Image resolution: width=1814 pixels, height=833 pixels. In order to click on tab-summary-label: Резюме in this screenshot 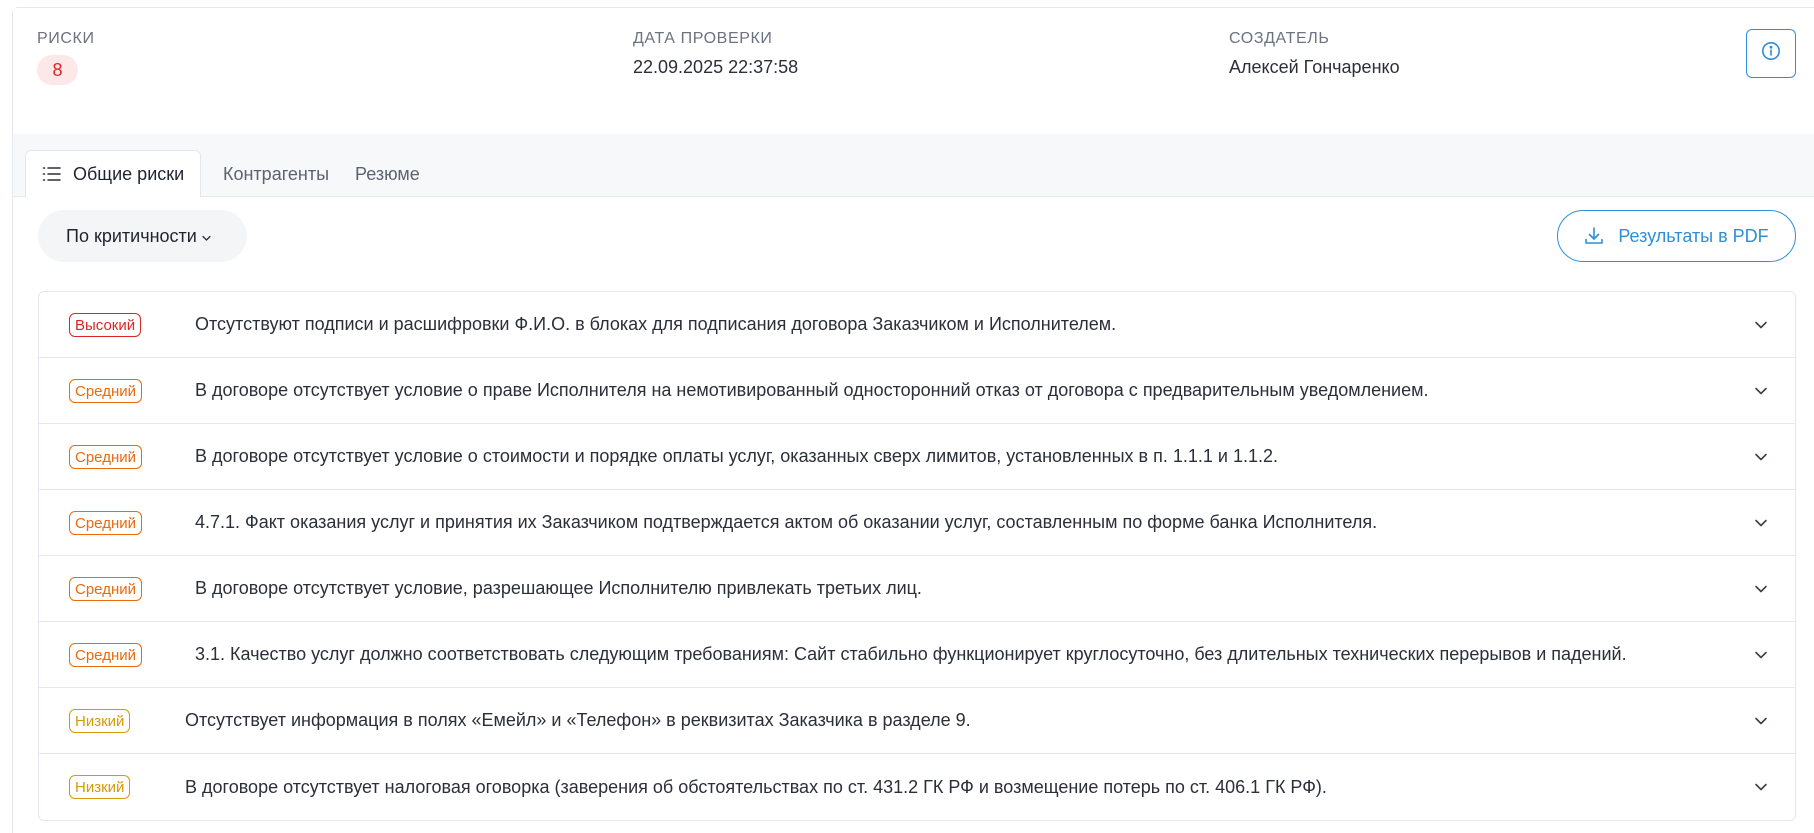, I will do `click(387, 173)`.